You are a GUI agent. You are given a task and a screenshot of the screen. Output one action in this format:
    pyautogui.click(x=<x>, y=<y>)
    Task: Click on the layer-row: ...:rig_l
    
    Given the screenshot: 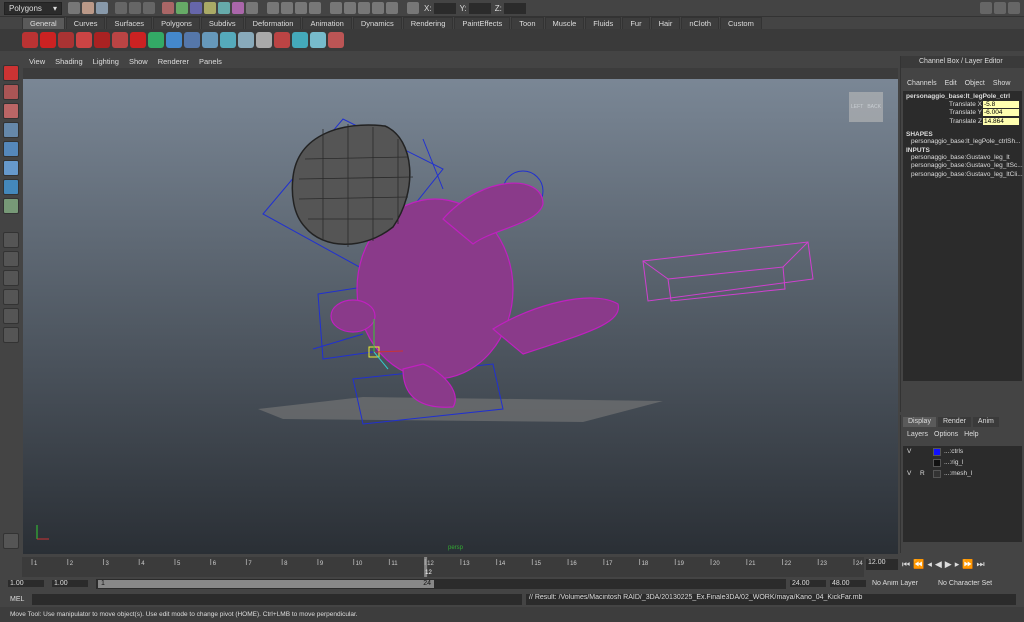 What is the action you would take?
    pyautogui.click(x=962, y=462)
    